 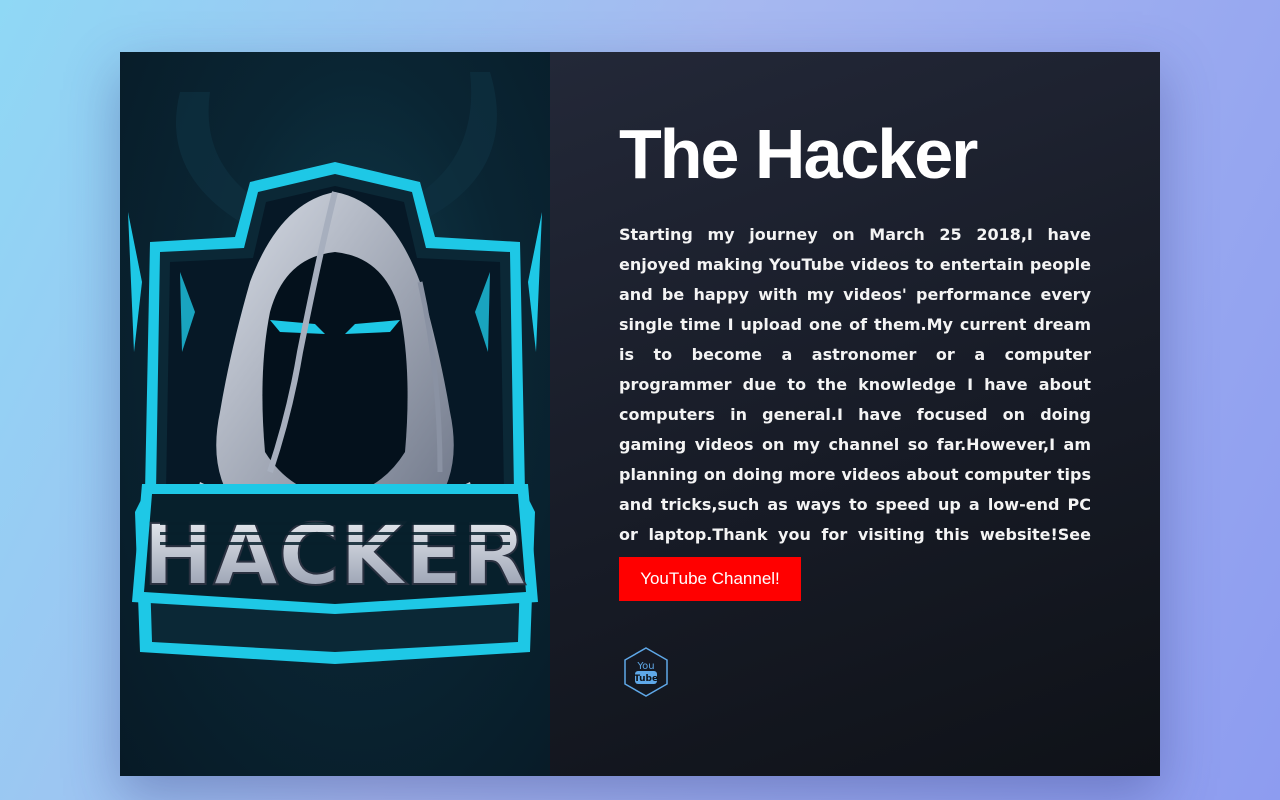 I want to click on youtube-icon-text-top: You, so click(x=645, y=666).